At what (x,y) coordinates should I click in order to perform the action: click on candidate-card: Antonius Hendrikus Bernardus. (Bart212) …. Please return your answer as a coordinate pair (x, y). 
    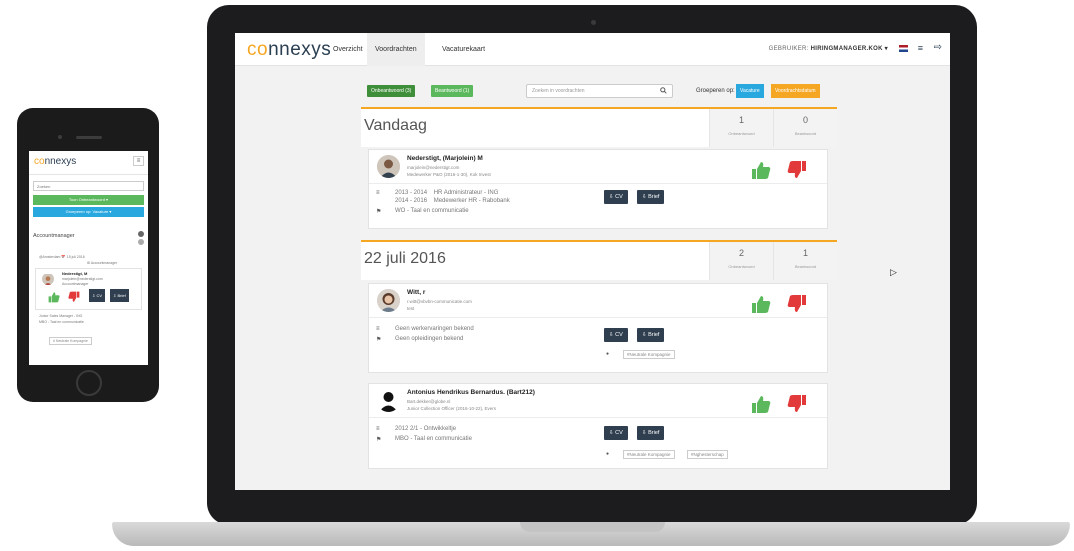
    Looking at the image, I should click on (598, 426).